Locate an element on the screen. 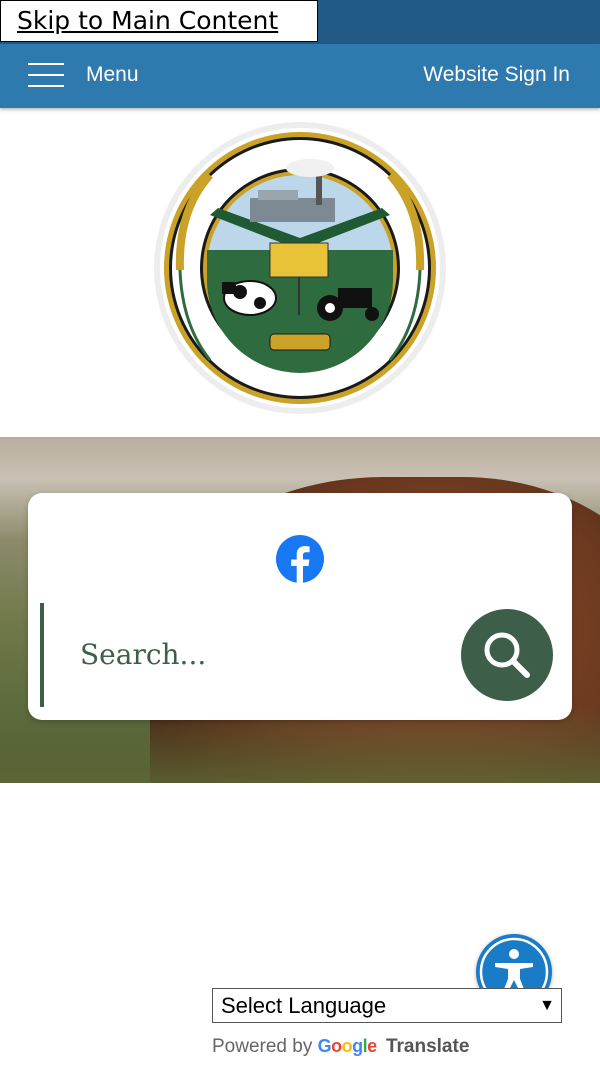 The width and height of the screenshot is (600, 1065). menu-button-label: Menu is located at coordinates (112, 75).